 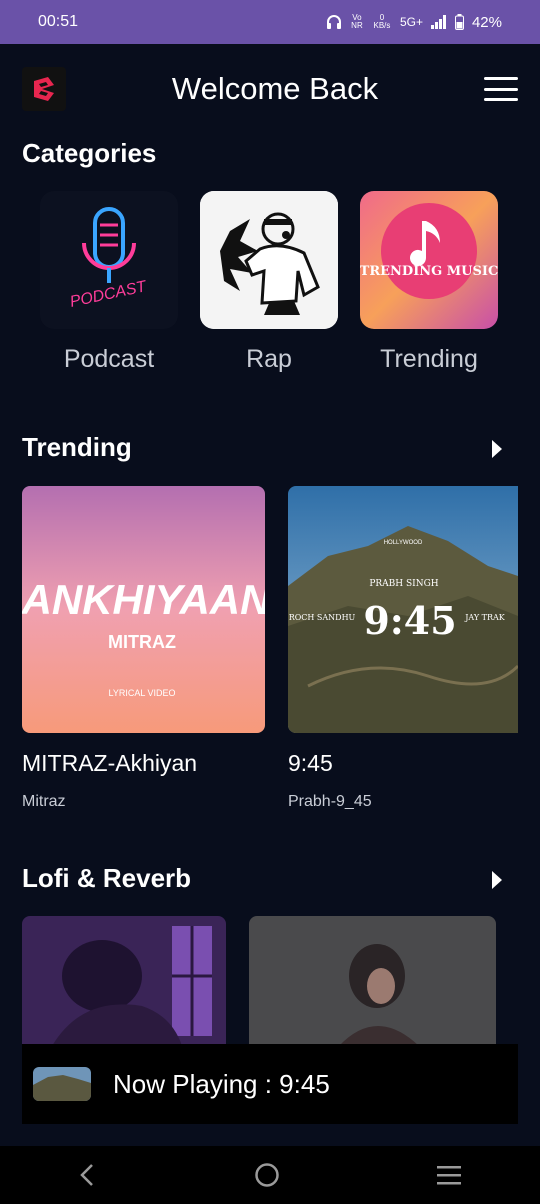 What do you see at coordinates (403, 543) in the screenshot?
I see `945-art-sign: HOLLYWOOD` at bounding box center [403, 543].